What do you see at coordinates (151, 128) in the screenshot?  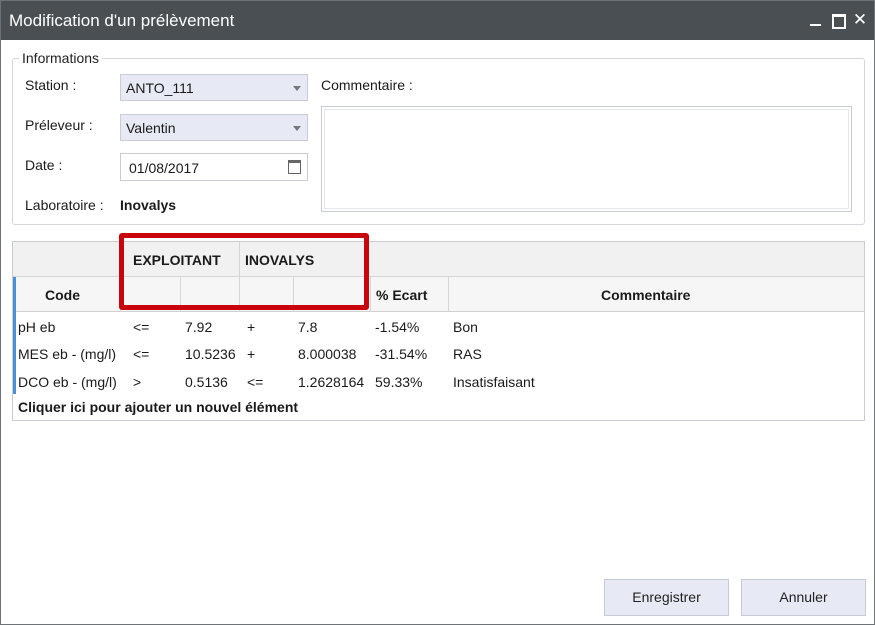 I see `preleveur-value: Valentin` at bounding box center [151, 128].